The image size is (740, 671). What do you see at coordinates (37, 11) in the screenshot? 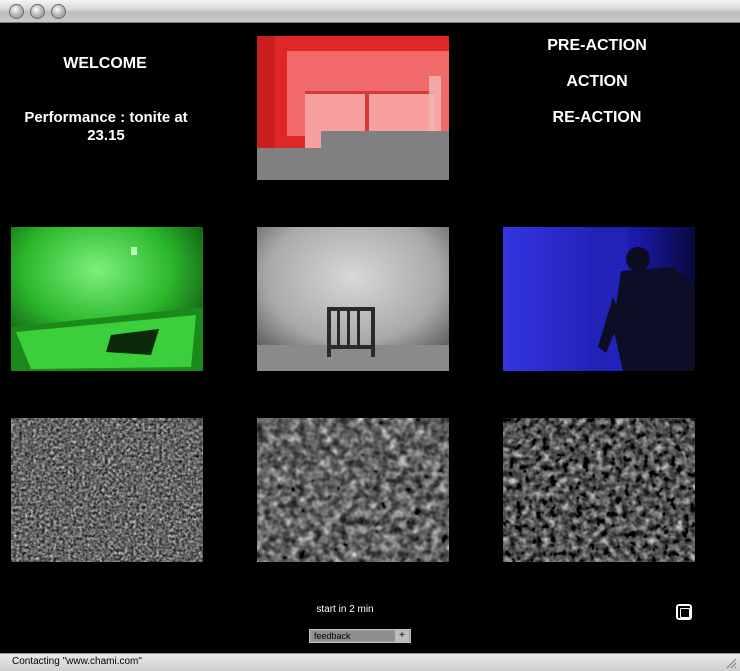
I see `minimize-button` at bounding box center [37, 11].